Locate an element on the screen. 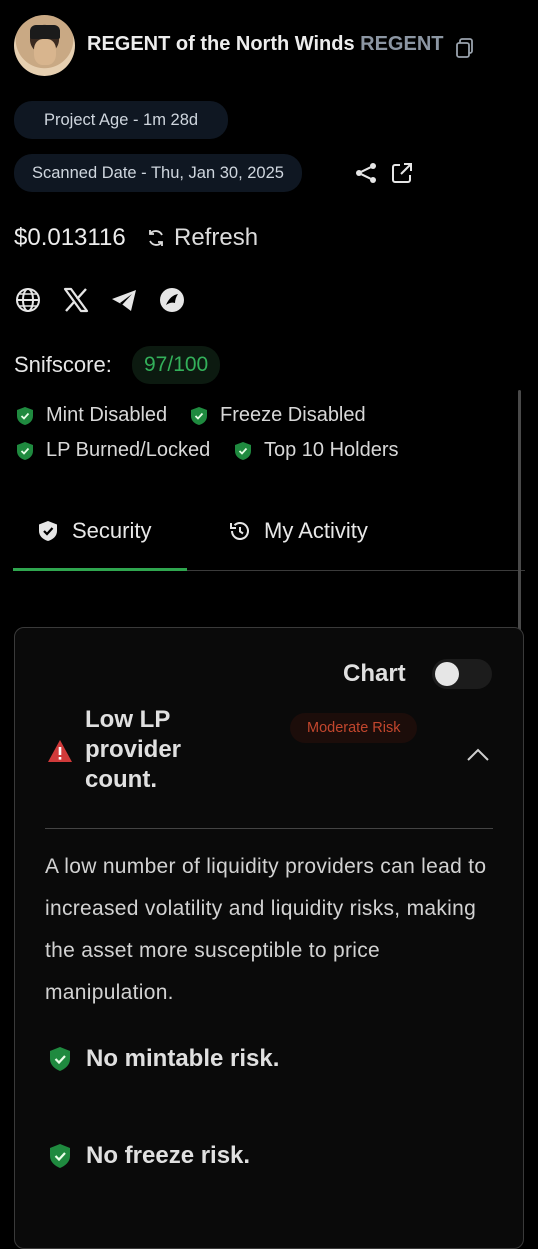  check-mint-disabled: Mint Disabled is located at coordinates (91, 415).